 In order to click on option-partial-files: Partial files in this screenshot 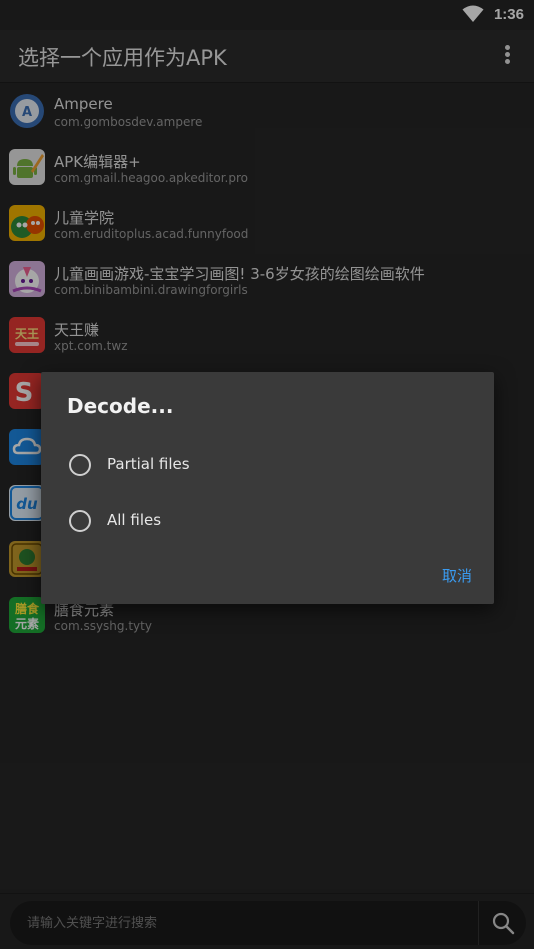, I will do `click(267, 465)`.